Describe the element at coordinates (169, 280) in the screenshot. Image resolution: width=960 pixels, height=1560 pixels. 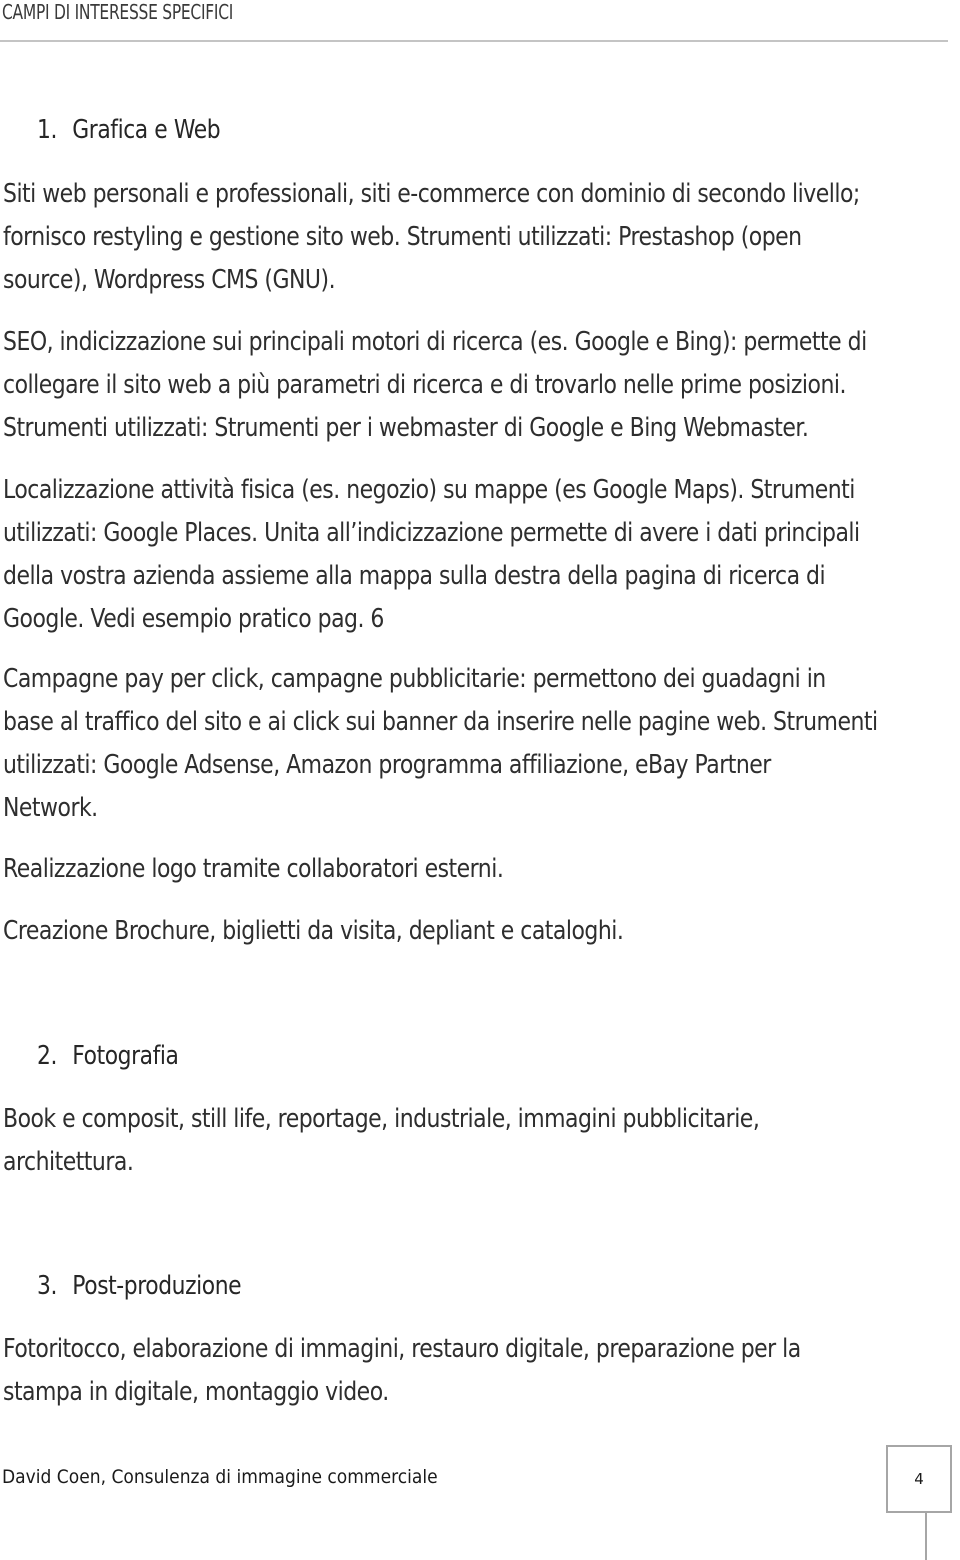
I see `text-line: source), Wordpress CMS (GNU).` at that location.